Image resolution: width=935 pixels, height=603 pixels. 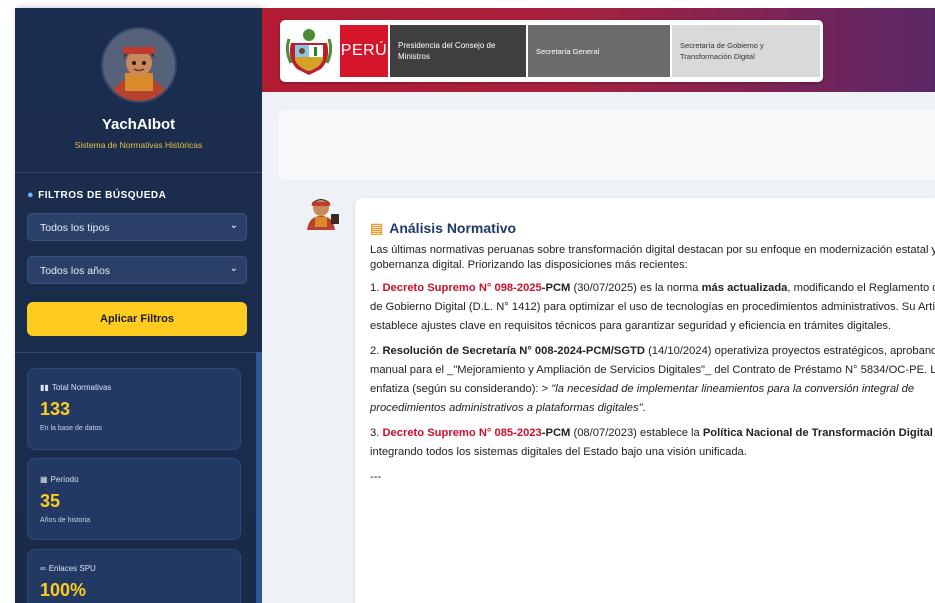 I want to click on assistant-avatar-icon, so click(x=323, y=214).